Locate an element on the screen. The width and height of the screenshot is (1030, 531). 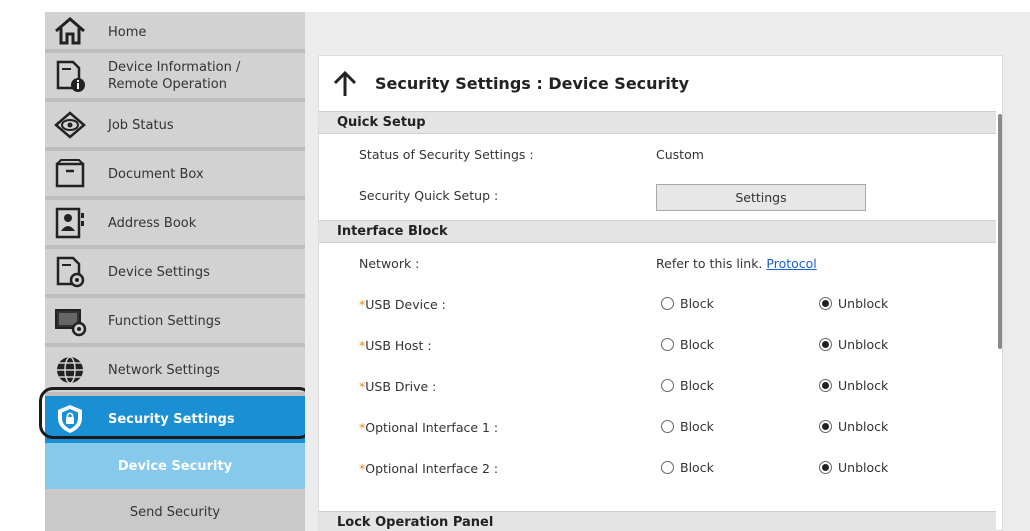
row-security-quick-setup: Security Quick Setup : Settings is located at coordinates (657, 196).